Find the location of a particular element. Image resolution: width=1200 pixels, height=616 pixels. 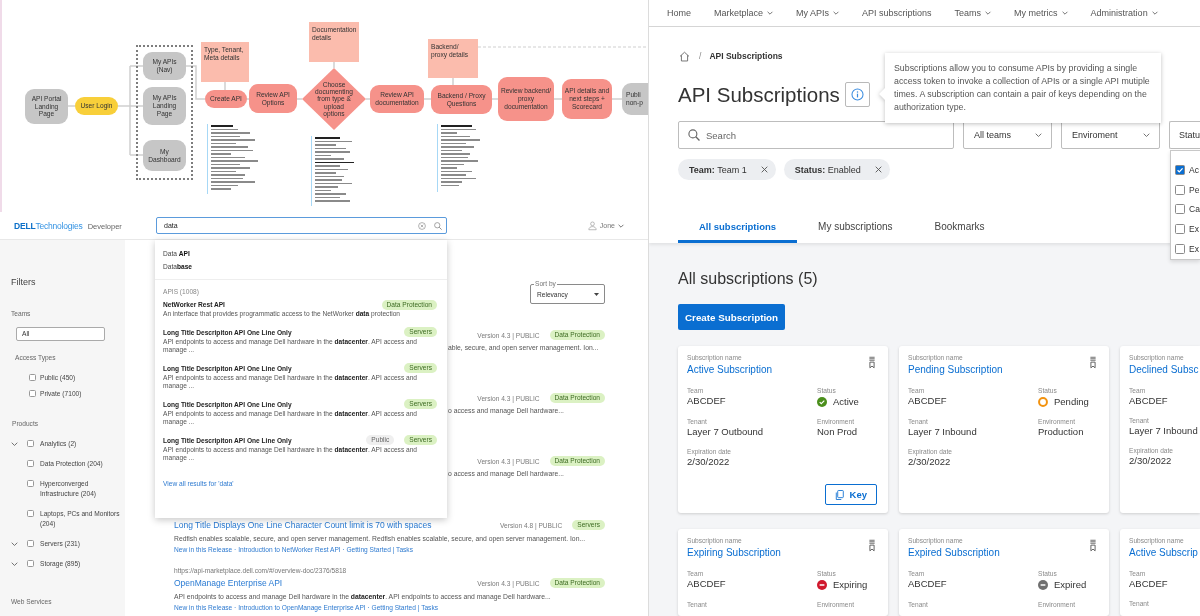

result-title: Long Title Displays One Line Character Count limit is 70 with spaces is located at coordinates (303, 525).